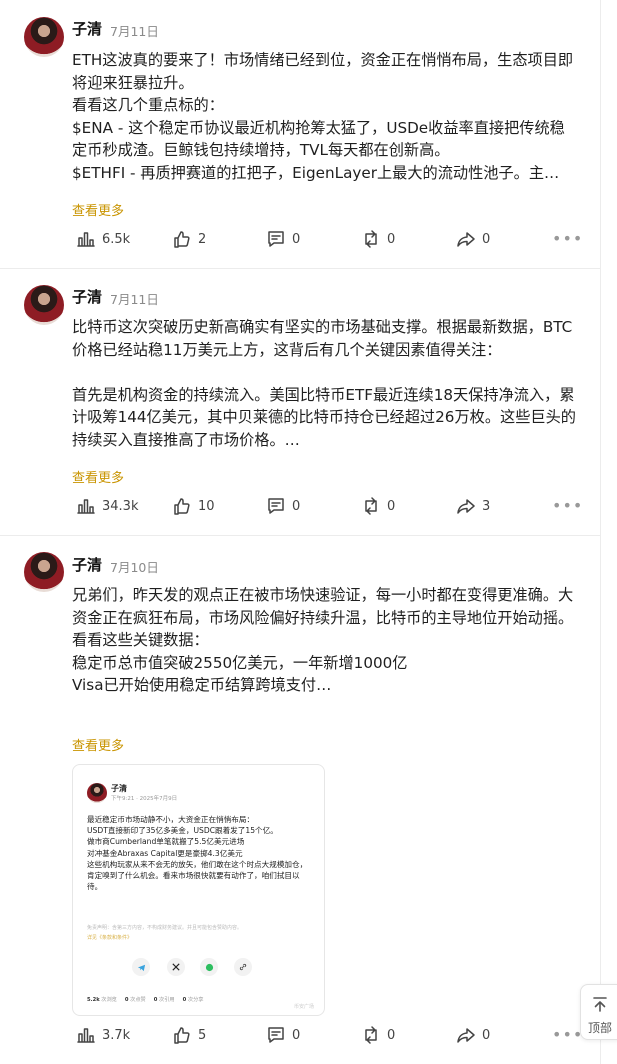 The height and width of the screenshot is (1064, 617). What do you see at coordinates (193, 1000) in the screenshot?
I see `embedded-stat: 0 次分享` at bounding box center [193, 1000].